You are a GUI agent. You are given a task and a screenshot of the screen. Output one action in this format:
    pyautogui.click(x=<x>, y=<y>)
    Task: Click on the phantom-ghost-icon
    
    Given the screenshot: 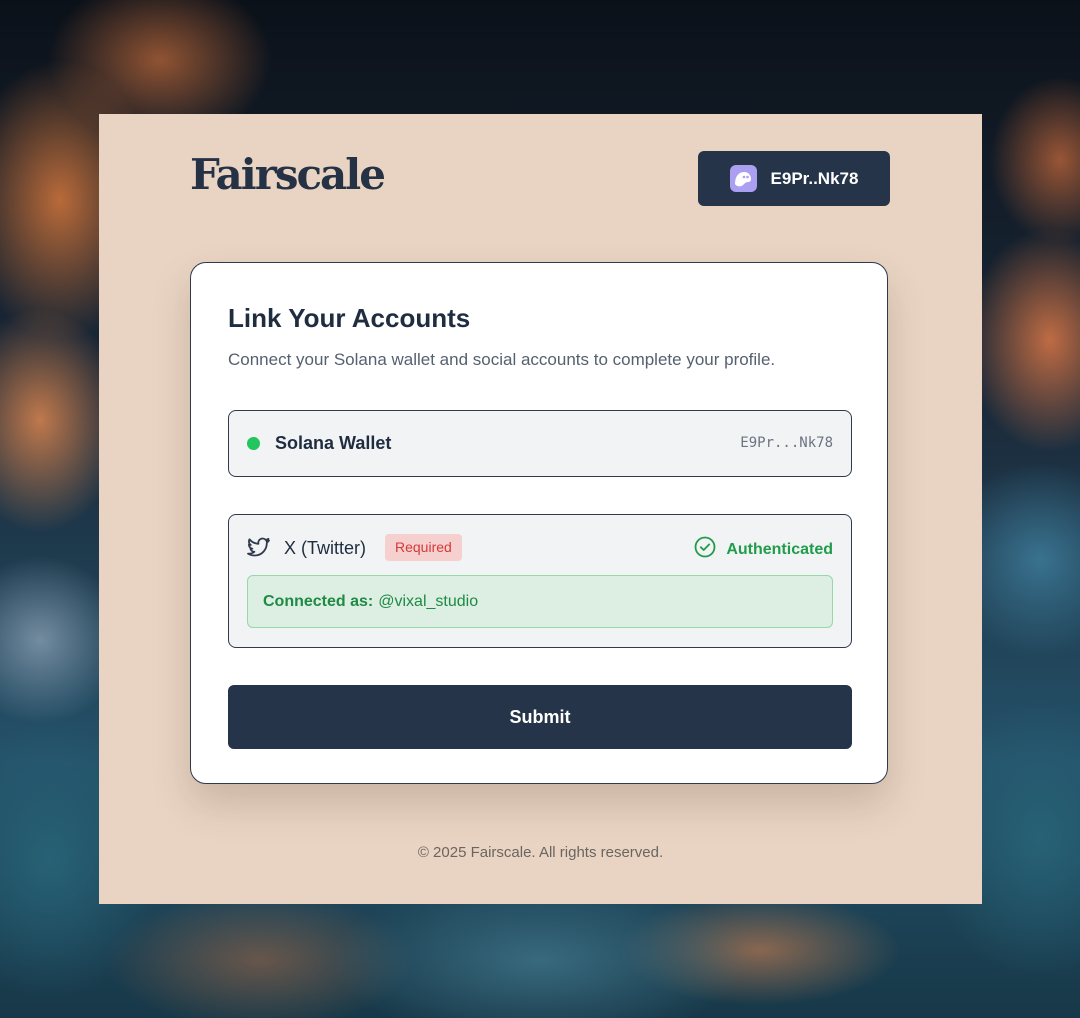 What is the action you would take?
    pyautogui.click(x=743, y=178)
    